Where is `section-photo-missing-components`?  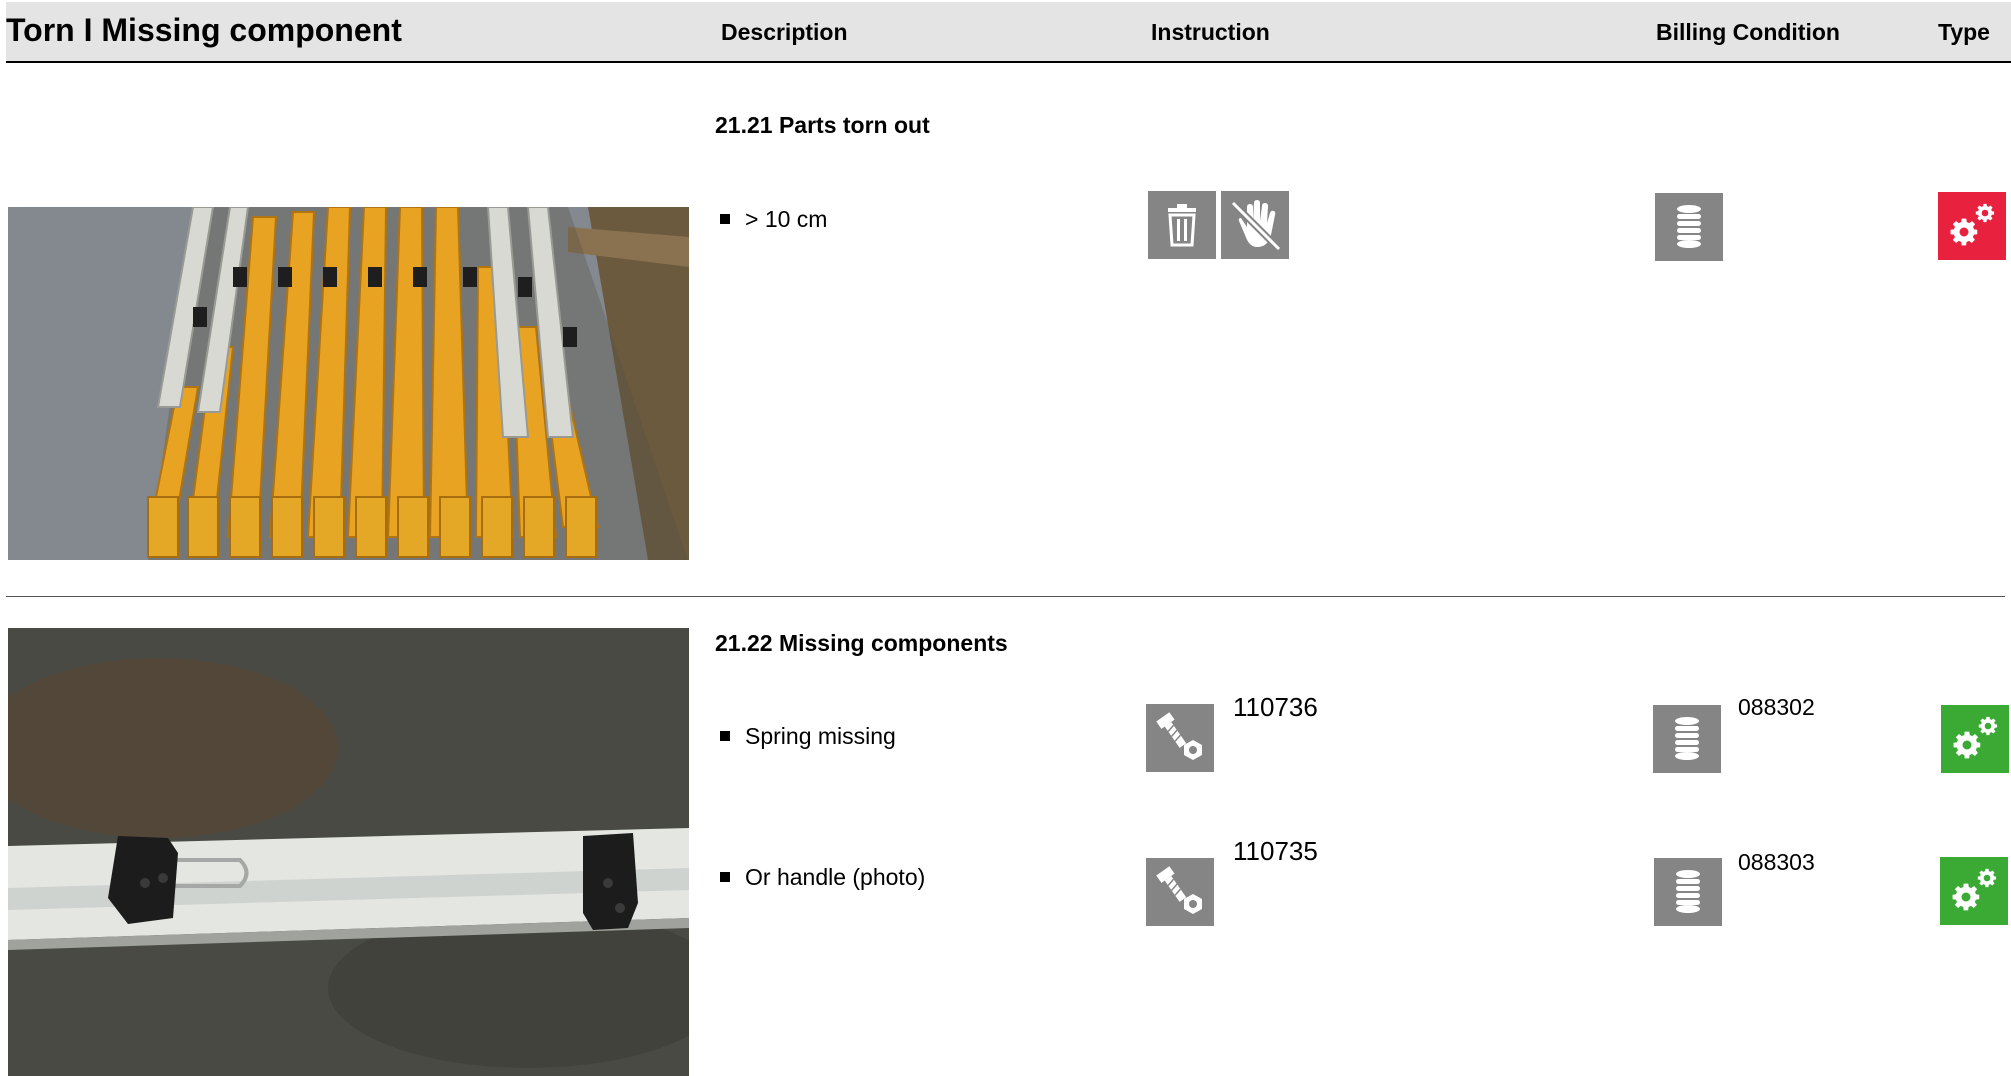 section-photo-missing-components is located at coordinates (348, 852).